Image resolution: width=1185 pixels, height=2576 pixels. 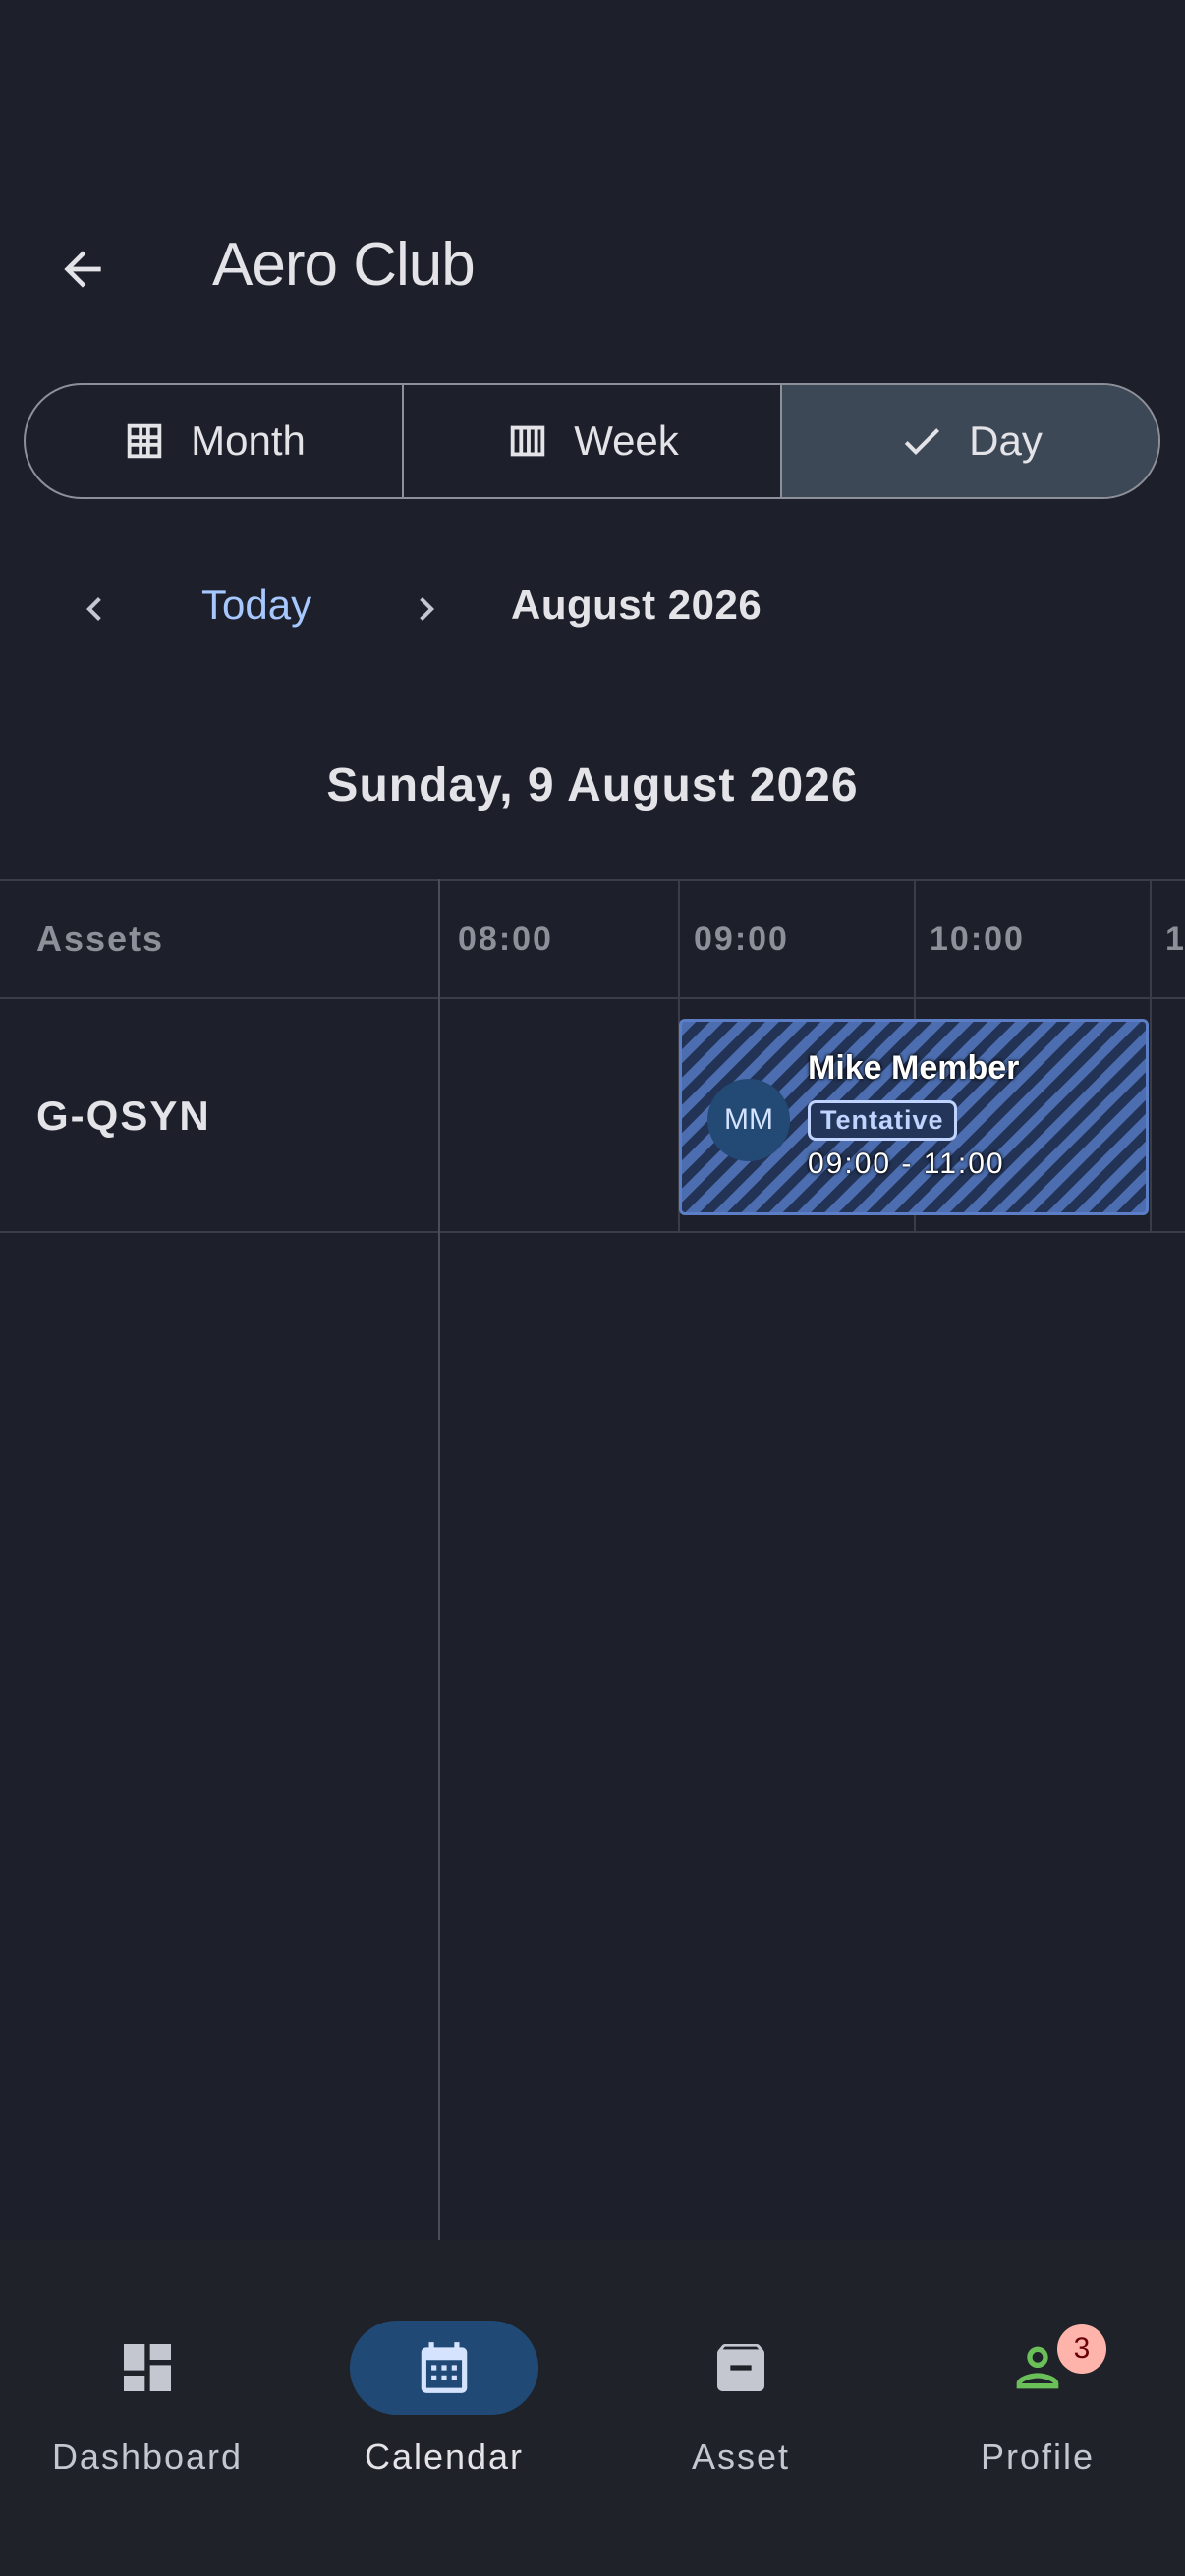 I want to click on nav-label-profile: Profile, so click(x=1038, y=2456).